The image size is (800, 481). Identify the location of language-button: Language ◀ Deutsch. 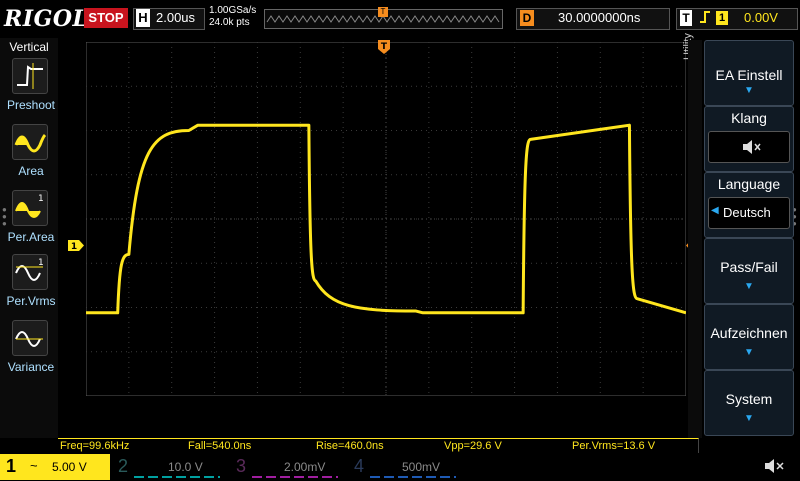
(749, 205).